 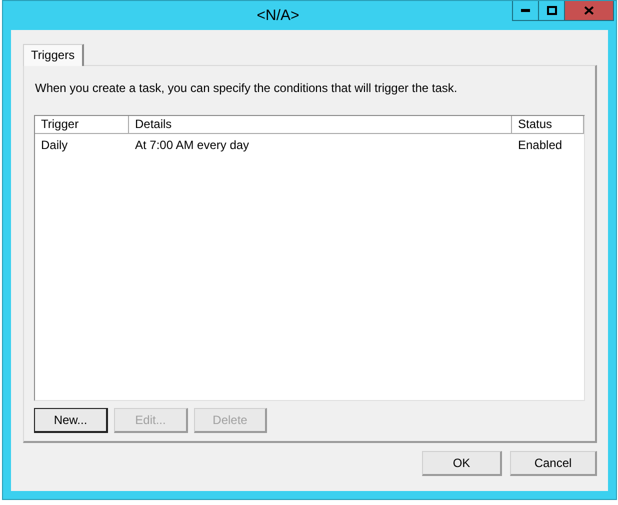 What do you see at coordinates (462, 463) in the screenshot?
I see `dialog-button: OK` at bounding box center [462, 463].